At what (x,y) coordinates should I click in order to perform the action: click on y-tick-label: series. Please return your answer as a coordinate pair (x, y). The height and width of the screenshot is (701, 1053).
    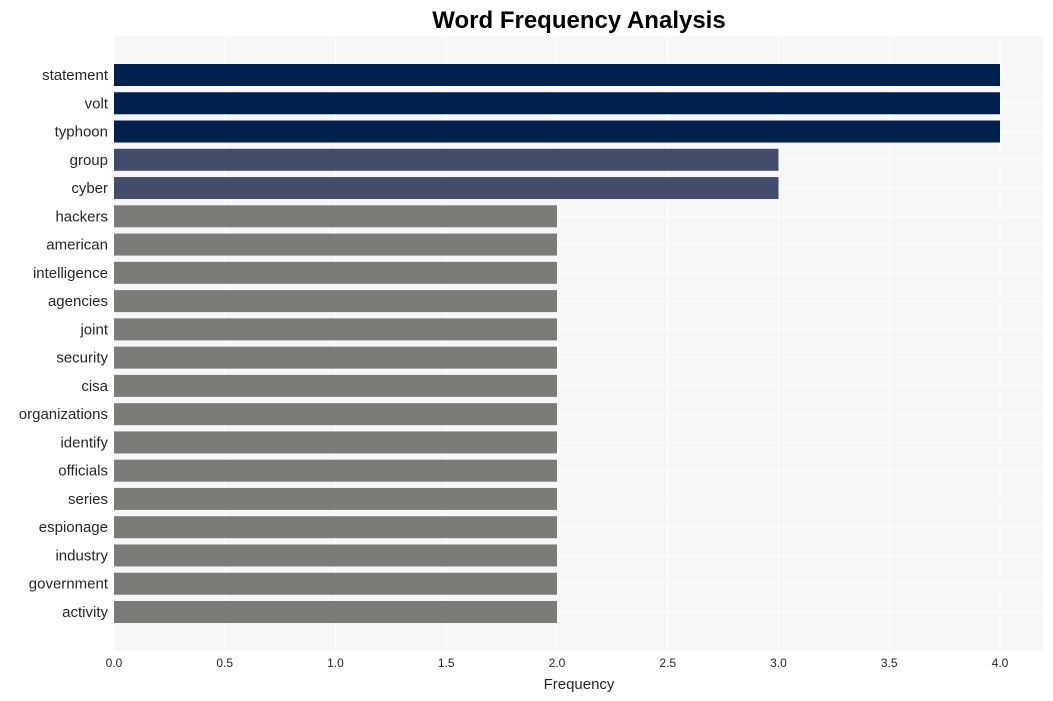
    Looking at the image, I should click on (88, 499).